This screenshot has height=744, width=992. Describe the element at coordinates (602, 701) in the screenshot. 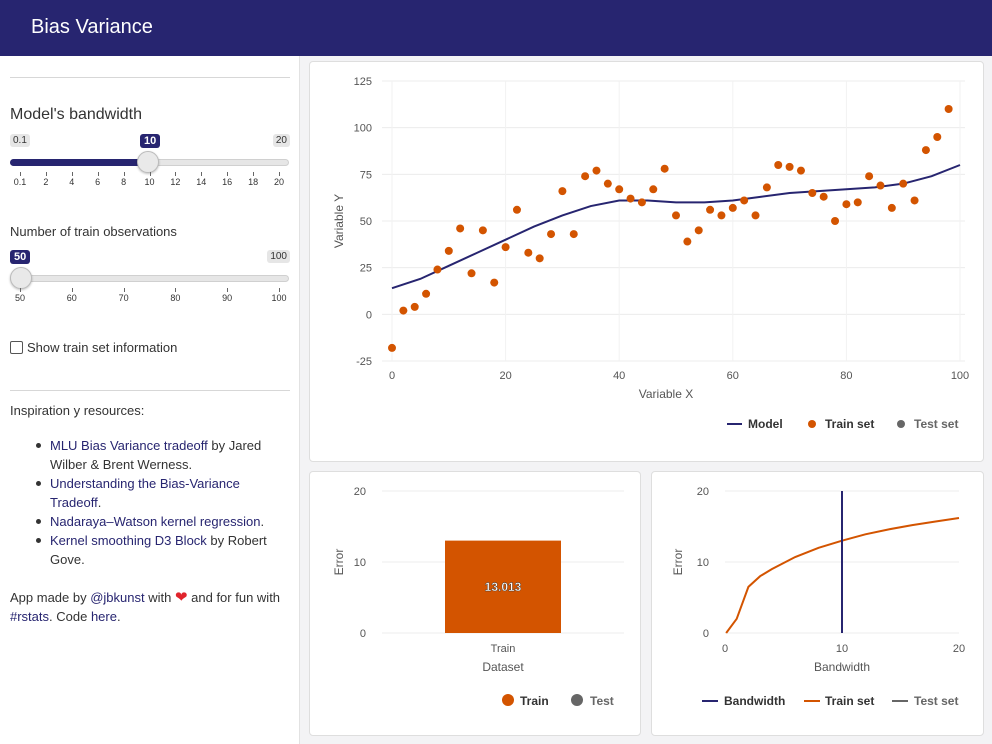

I see `legend-test-label: Test` at that location.